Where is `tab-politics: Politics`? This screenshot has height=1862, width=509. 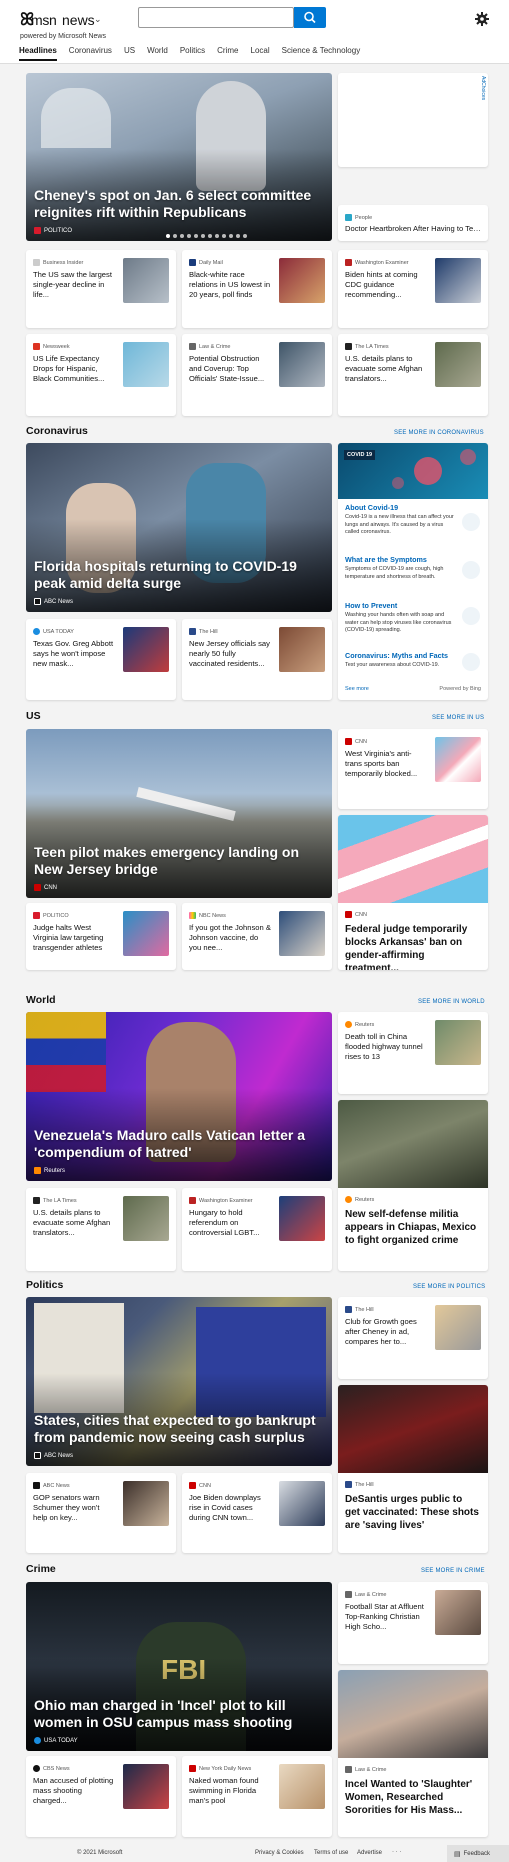 tab-politics: Politics is located at coordinates (192, 53).